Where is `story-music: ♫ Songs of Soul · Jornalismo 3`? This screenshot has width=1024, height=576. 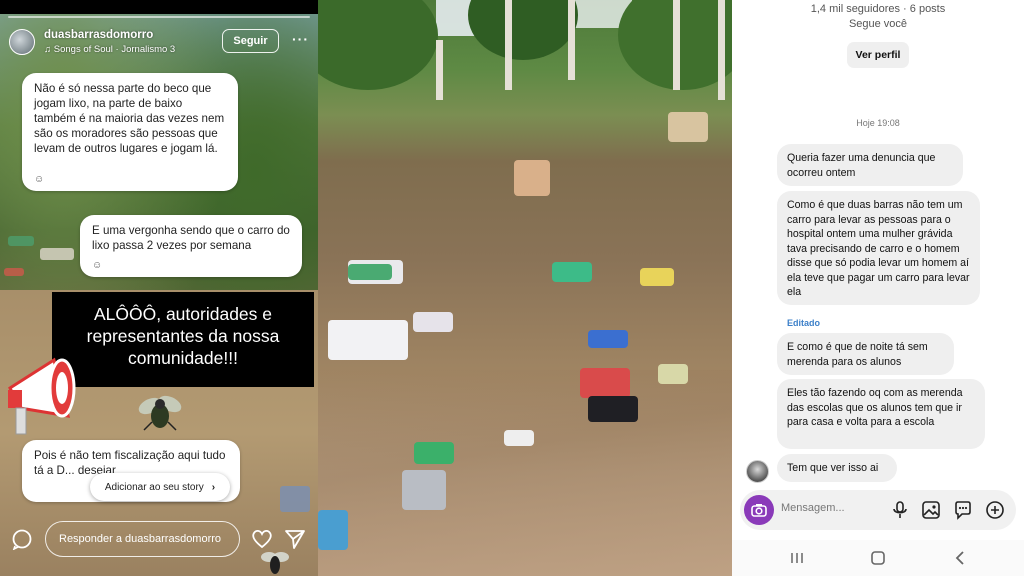
story-music: ♫ Songs of Soul · Jornalismo 3 is located at coordinates (109, 49).